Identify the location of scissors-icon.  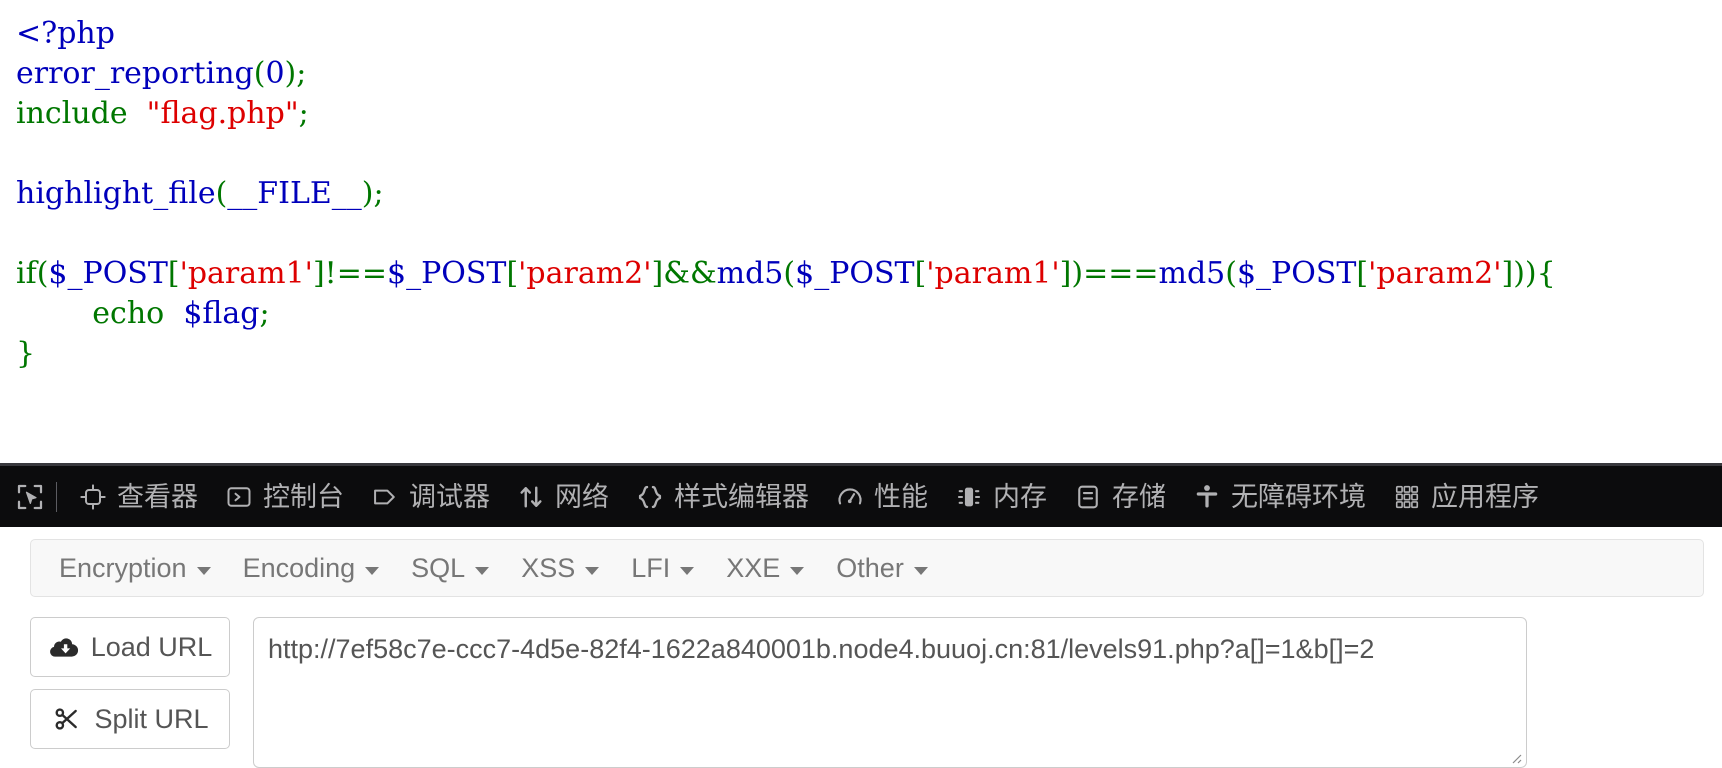
(67, 719).